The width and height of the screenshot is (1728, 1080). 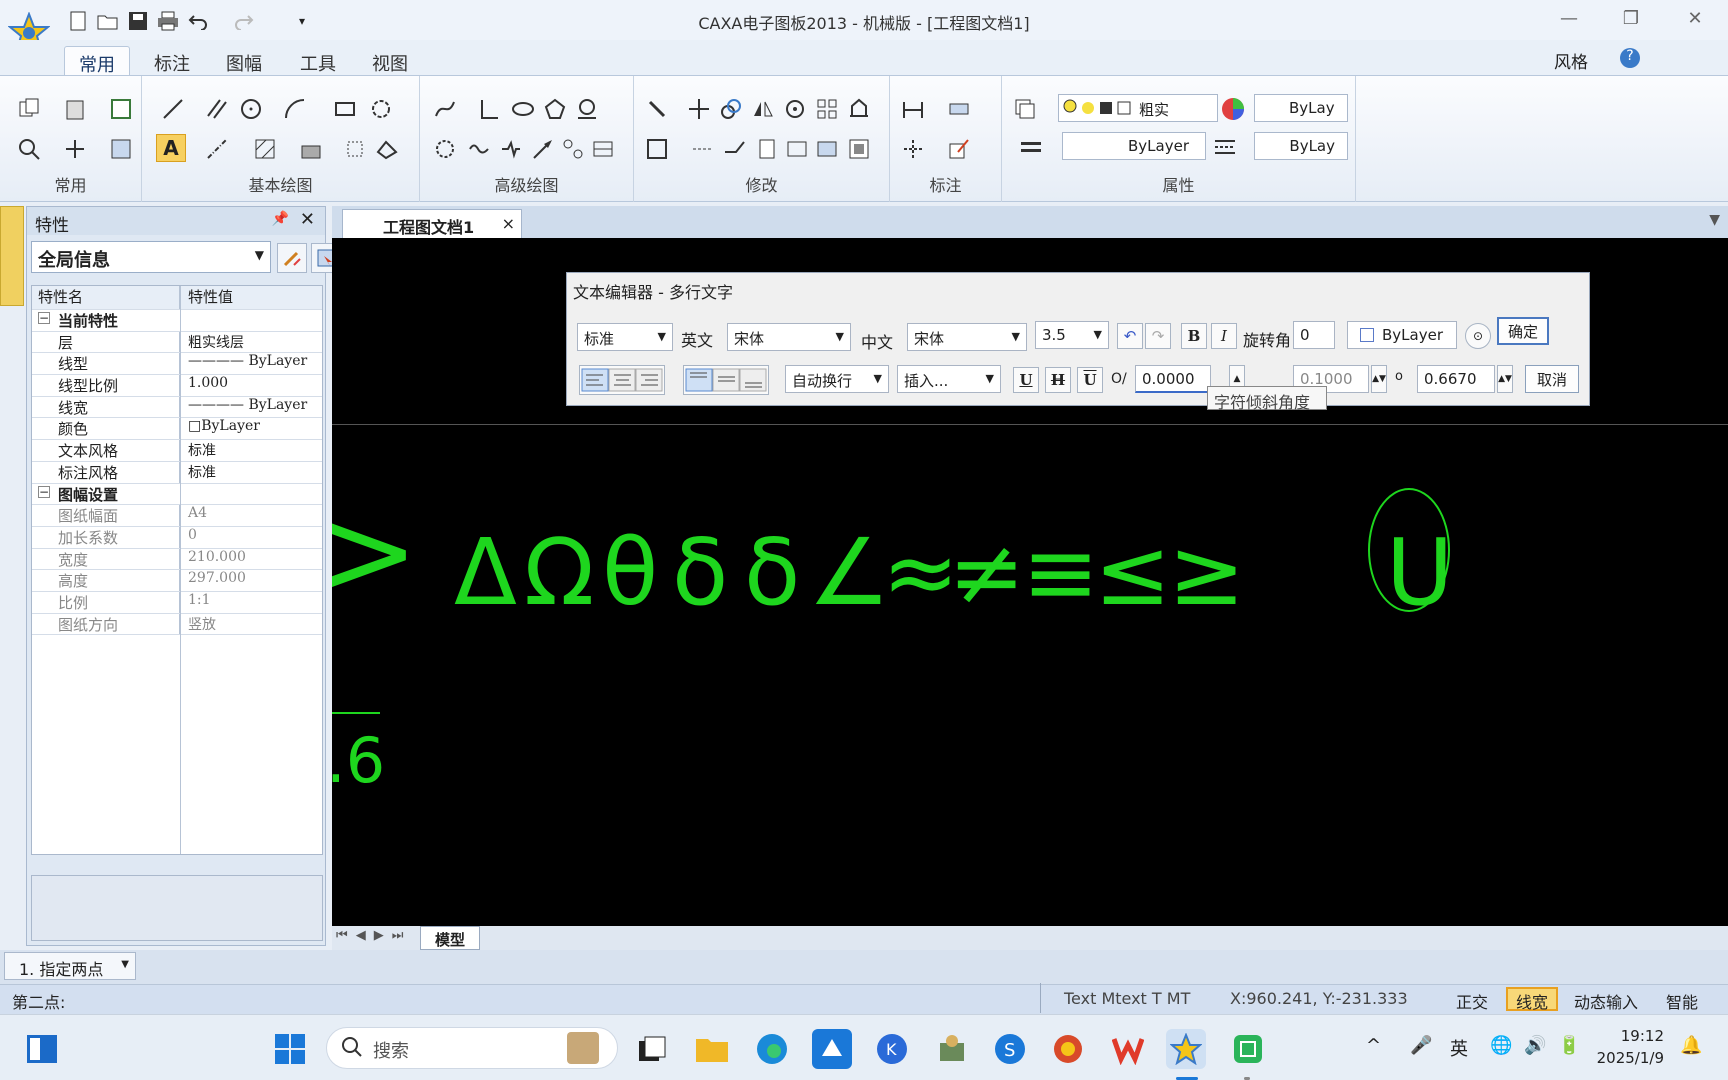 I want to click on panel-close-icon: ✕, so click(x=307, y=219).